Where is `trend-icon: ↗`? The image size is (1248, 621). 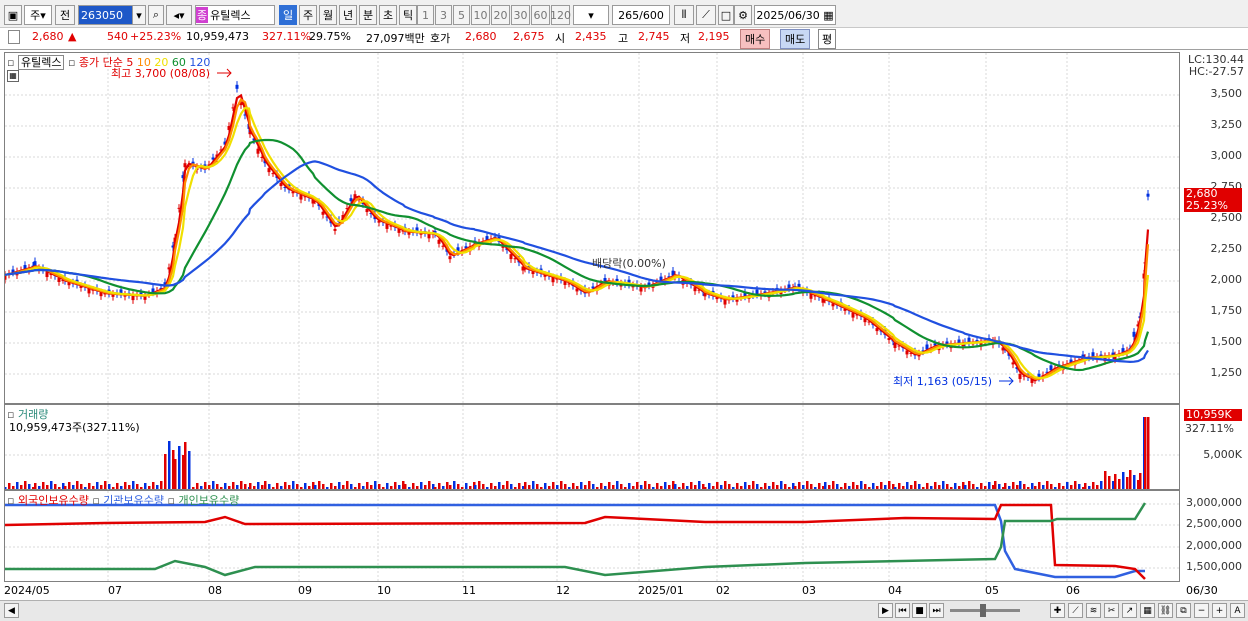
trend-icon: ↗ is located at coordinates (1129, 610).